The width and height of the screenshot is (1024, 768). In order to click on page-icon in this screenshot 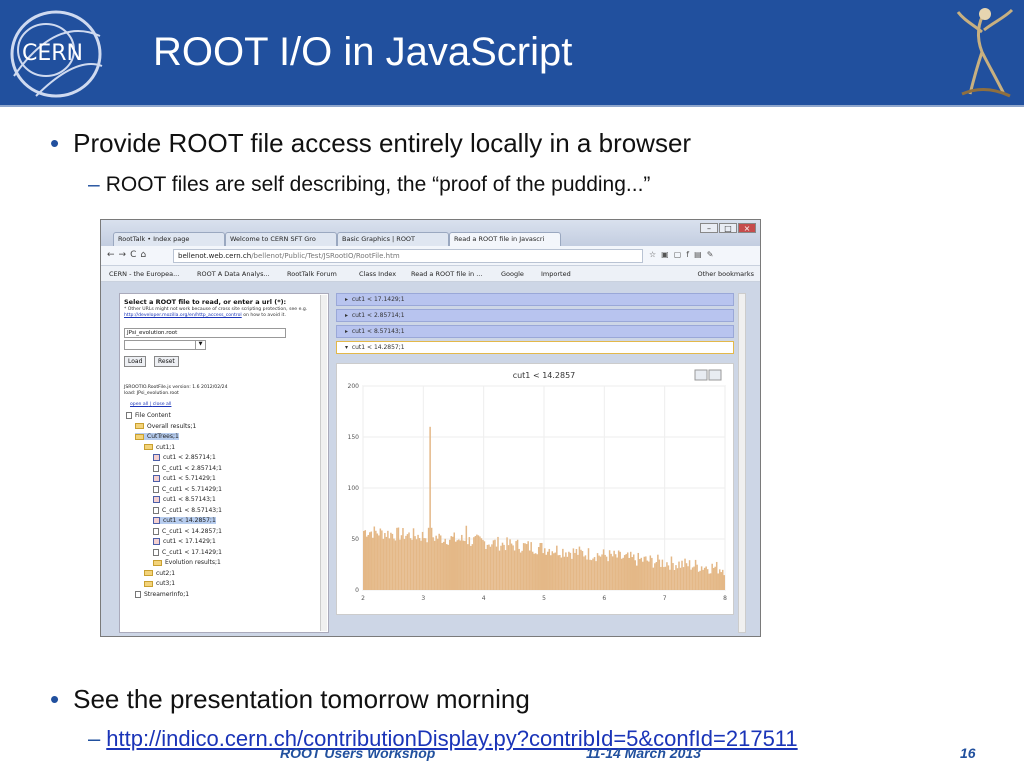, I will do `click(156, 489)`.